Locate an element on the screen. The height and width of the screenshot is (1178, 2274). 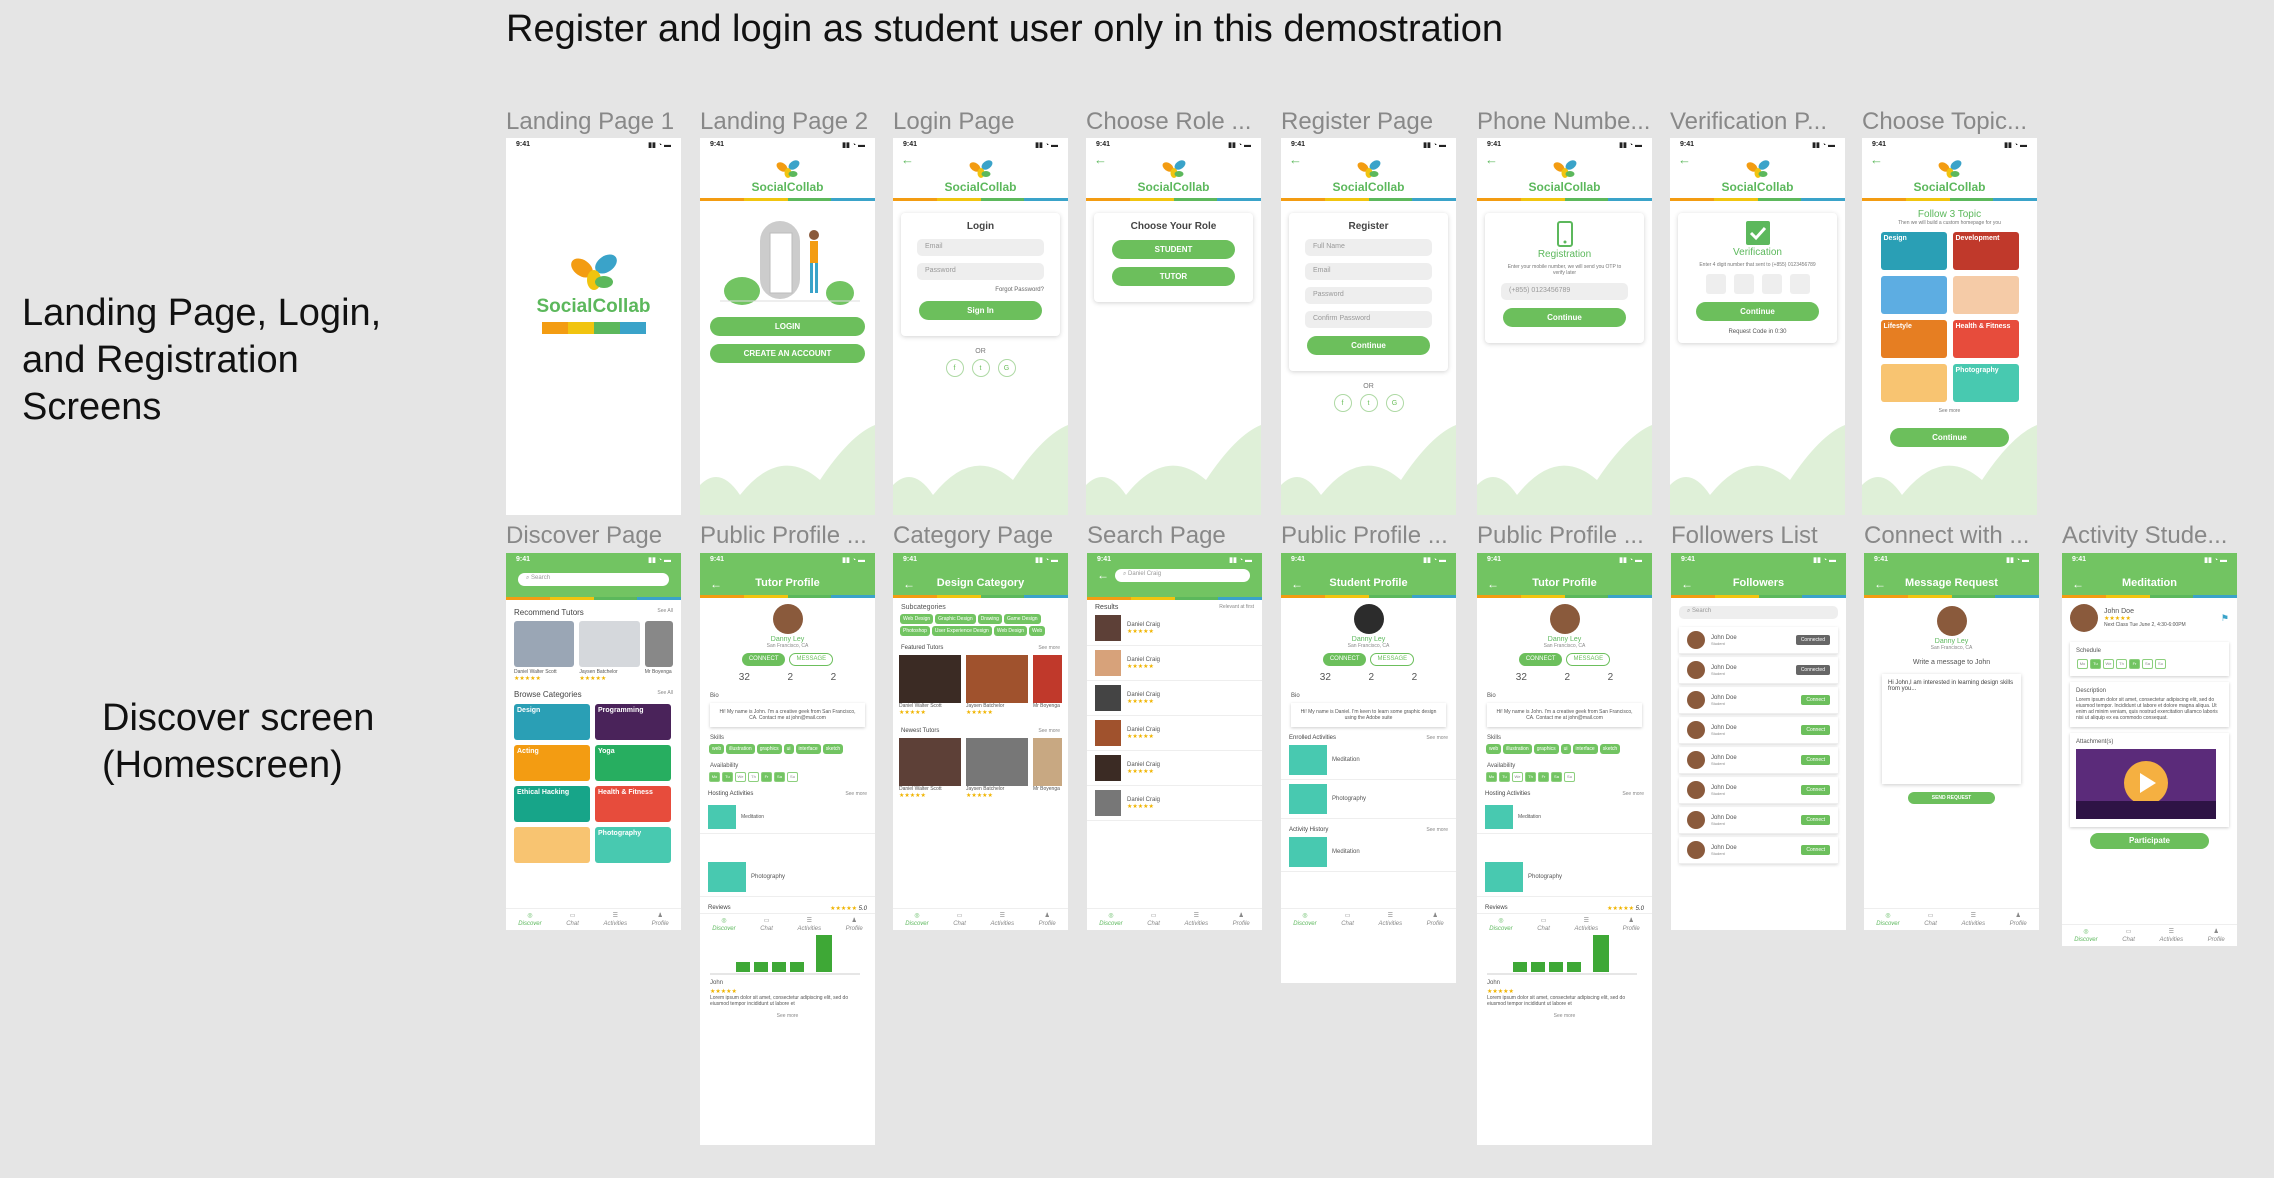
full-name-field: Full Name is located at coordinates (1368, 247).